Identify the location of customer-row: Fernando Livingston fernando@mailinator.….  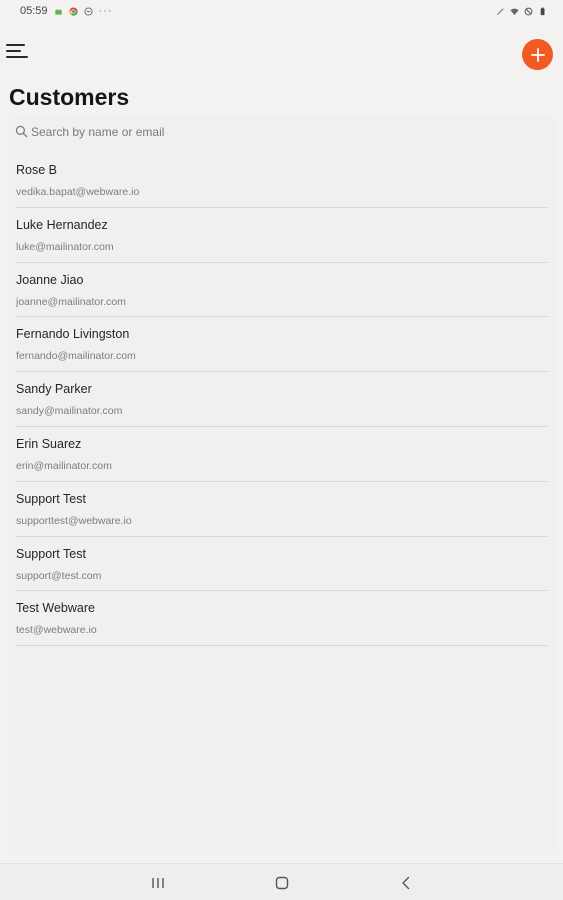
(282, 345).